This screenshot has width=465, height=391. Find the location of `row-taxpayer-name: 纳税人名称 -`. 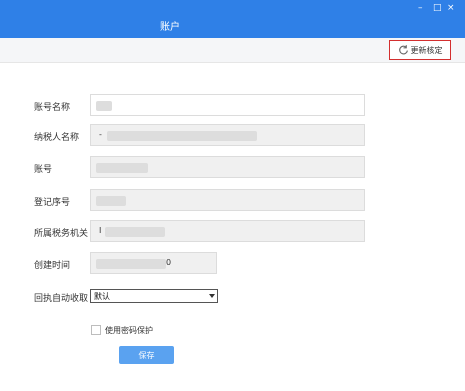

row-taxpayer-name: 纳税人名称 - is located at coordinates (232, 136).